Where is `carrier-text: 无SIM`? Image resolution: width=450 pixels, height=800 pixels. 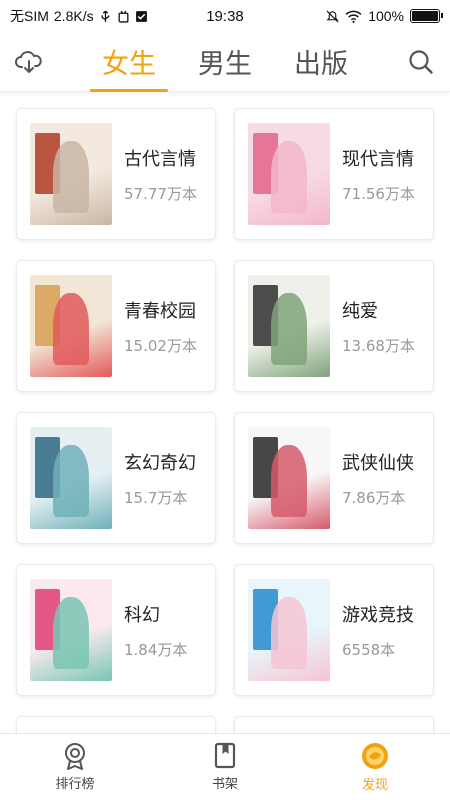 carrier-text: 无SIM is located at coordinates (29, 16).